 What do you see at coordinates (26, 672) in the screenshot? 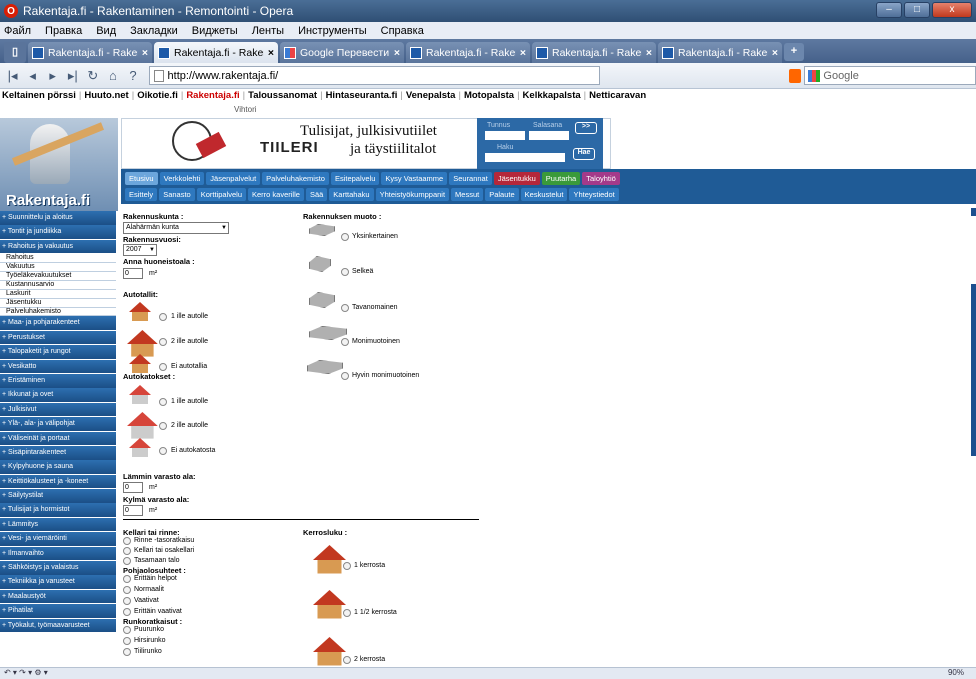
I see `status-controls: ↶ ▾ ↷ ▾ ⚙ ▾` at bounding box center [26, 672].